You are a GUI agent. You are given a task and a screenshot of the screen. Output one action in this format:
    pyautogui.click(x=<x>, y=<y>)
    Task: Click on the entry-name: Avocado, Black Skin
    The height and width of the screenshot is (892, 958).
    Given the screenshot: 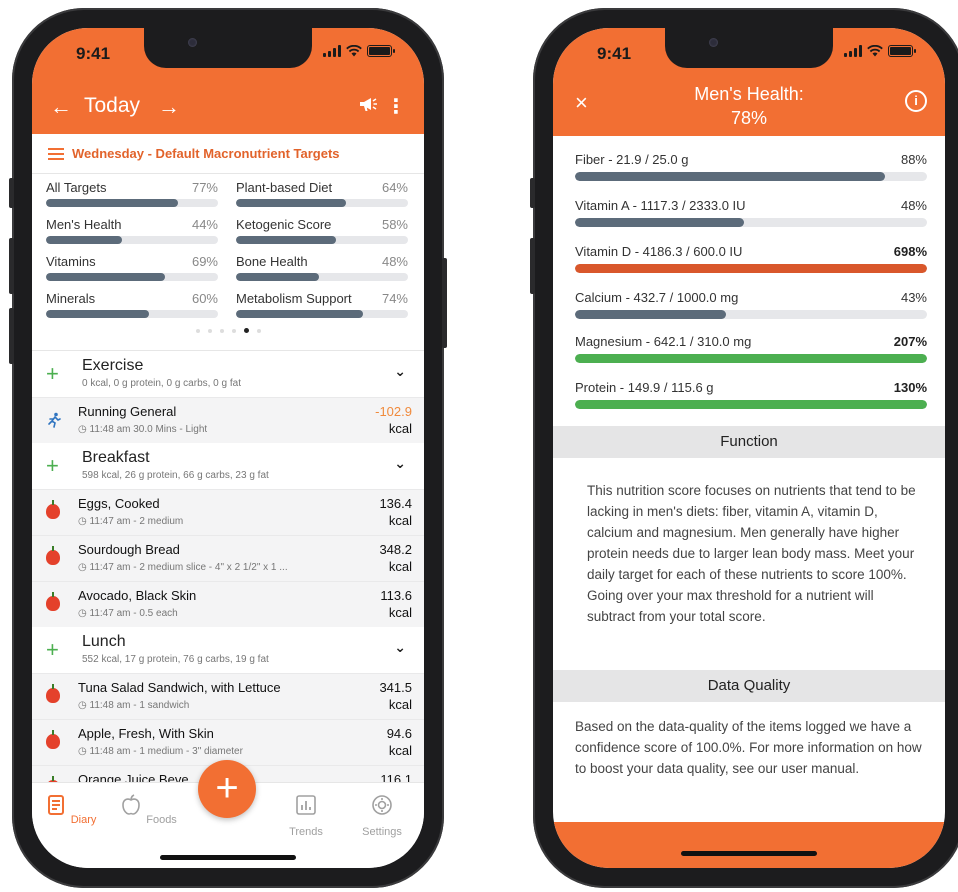 What is the action you would take?
    pyautogui.click(x=137, y=595)
    